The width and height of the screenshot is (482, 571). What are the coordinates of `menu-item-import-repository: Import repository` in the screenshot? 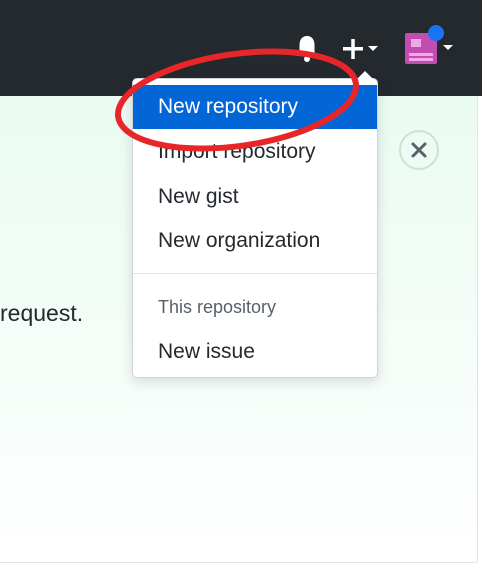 It's located at (255, 152).